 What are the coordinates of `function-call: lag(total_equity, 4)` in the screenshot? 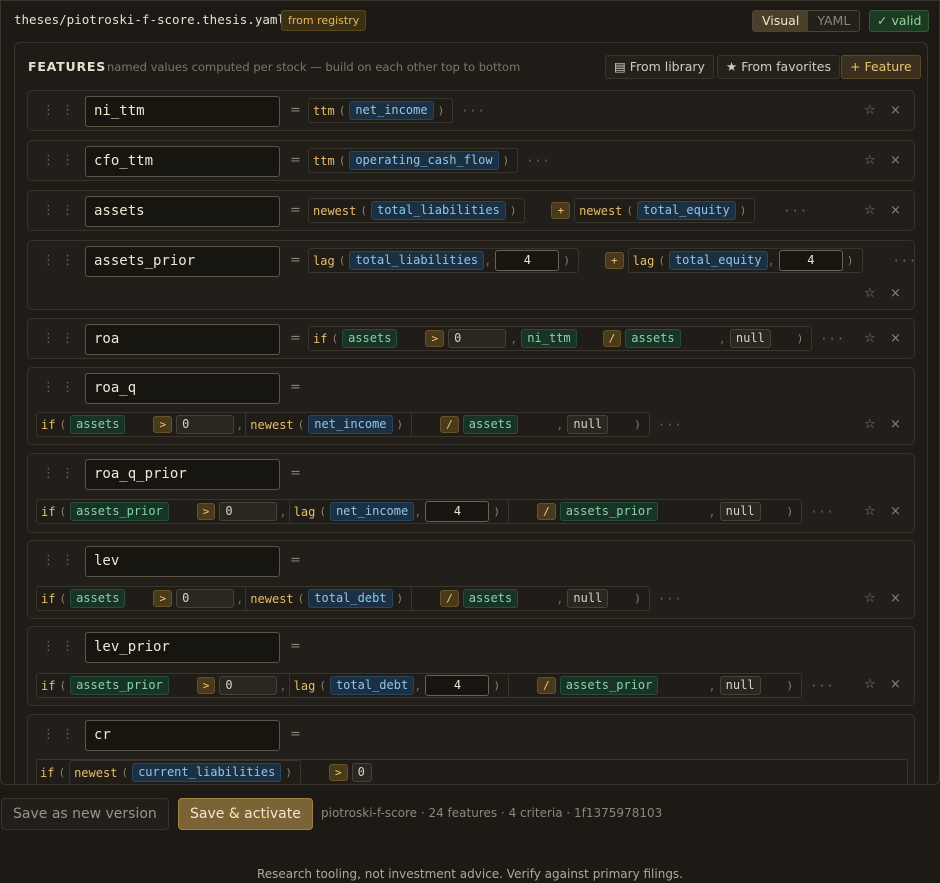 It's located at (745, 260).